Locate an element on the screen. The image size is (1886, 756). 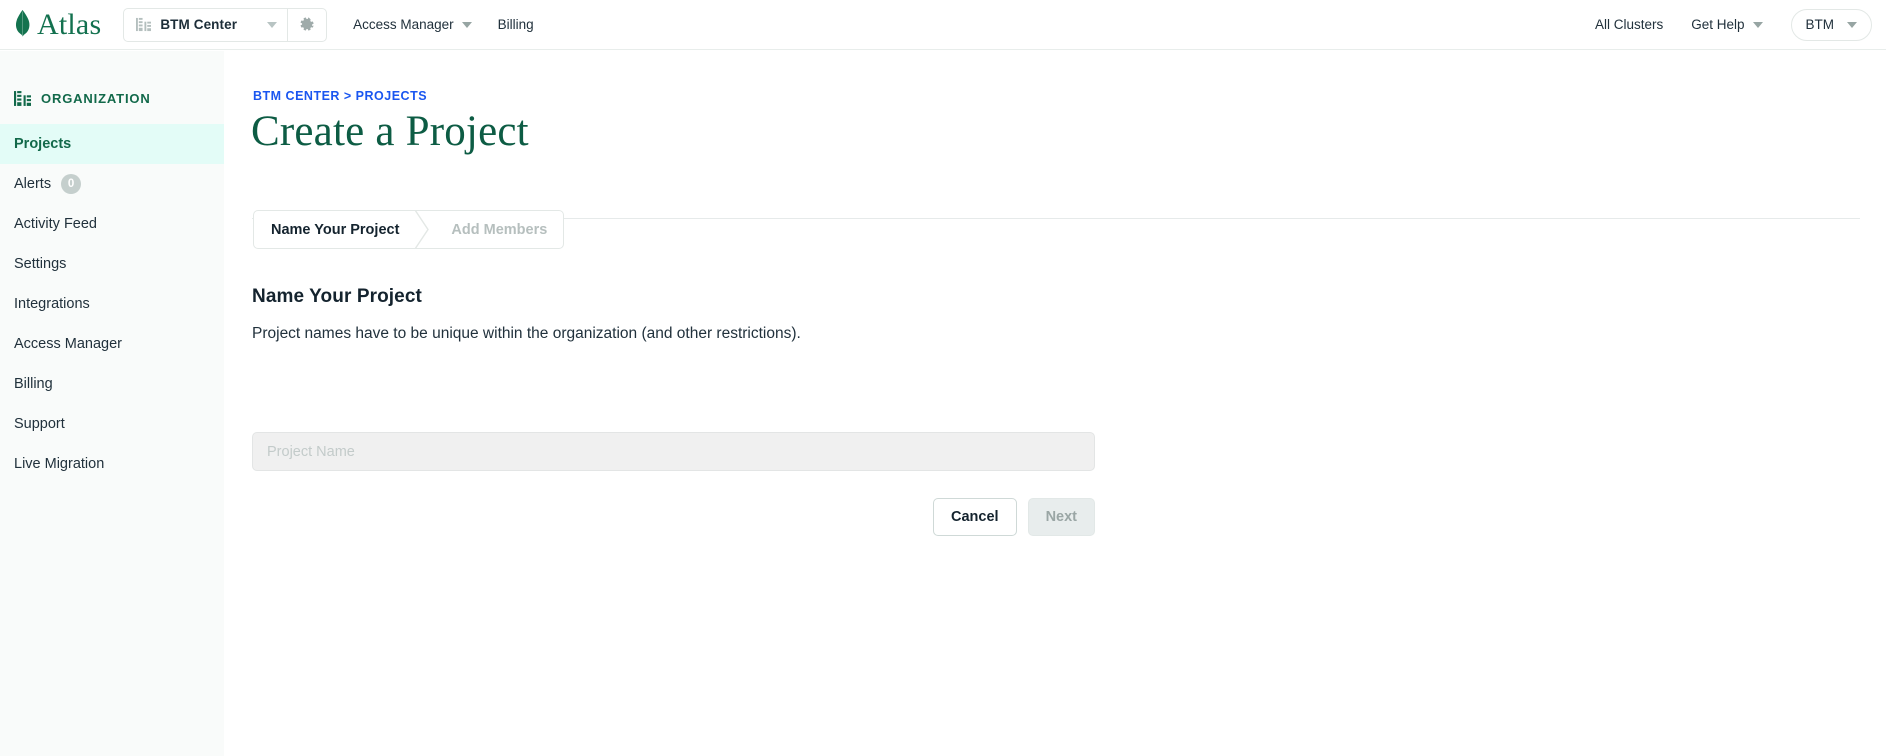
organization-name: BTM Center is located at coordinates (199, 24).